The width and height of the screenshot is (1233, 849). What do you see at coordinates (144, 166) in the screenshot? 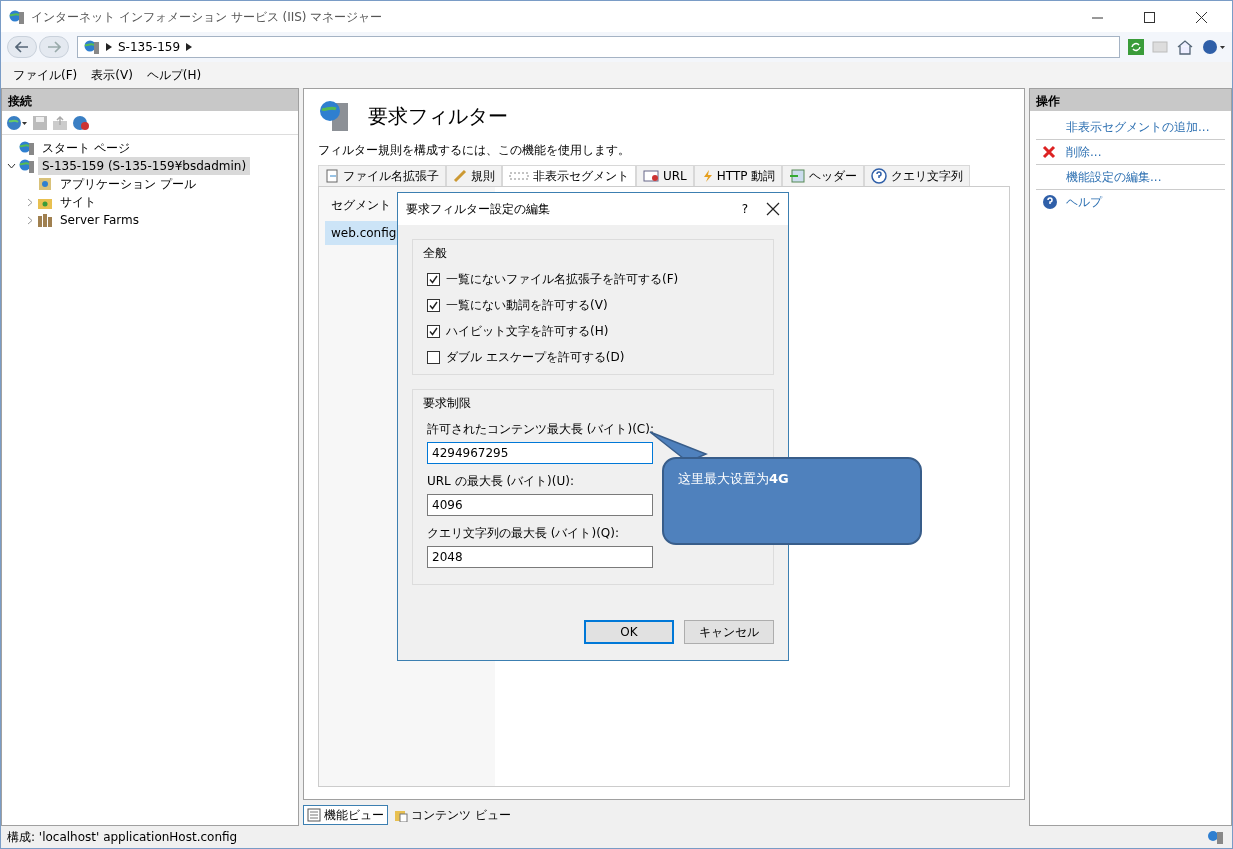
I see `tree-item: S-135-159 (S-135-159¥bsdadmin)` at bounding box center [144, 166].